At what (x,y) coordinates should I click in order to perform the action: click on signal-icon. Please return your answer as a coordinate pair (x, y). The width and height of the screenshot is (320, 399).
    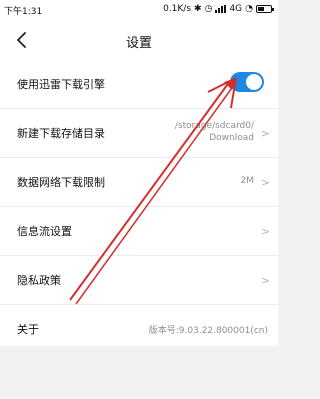
    Looking at the image, I should click on (221, 9).